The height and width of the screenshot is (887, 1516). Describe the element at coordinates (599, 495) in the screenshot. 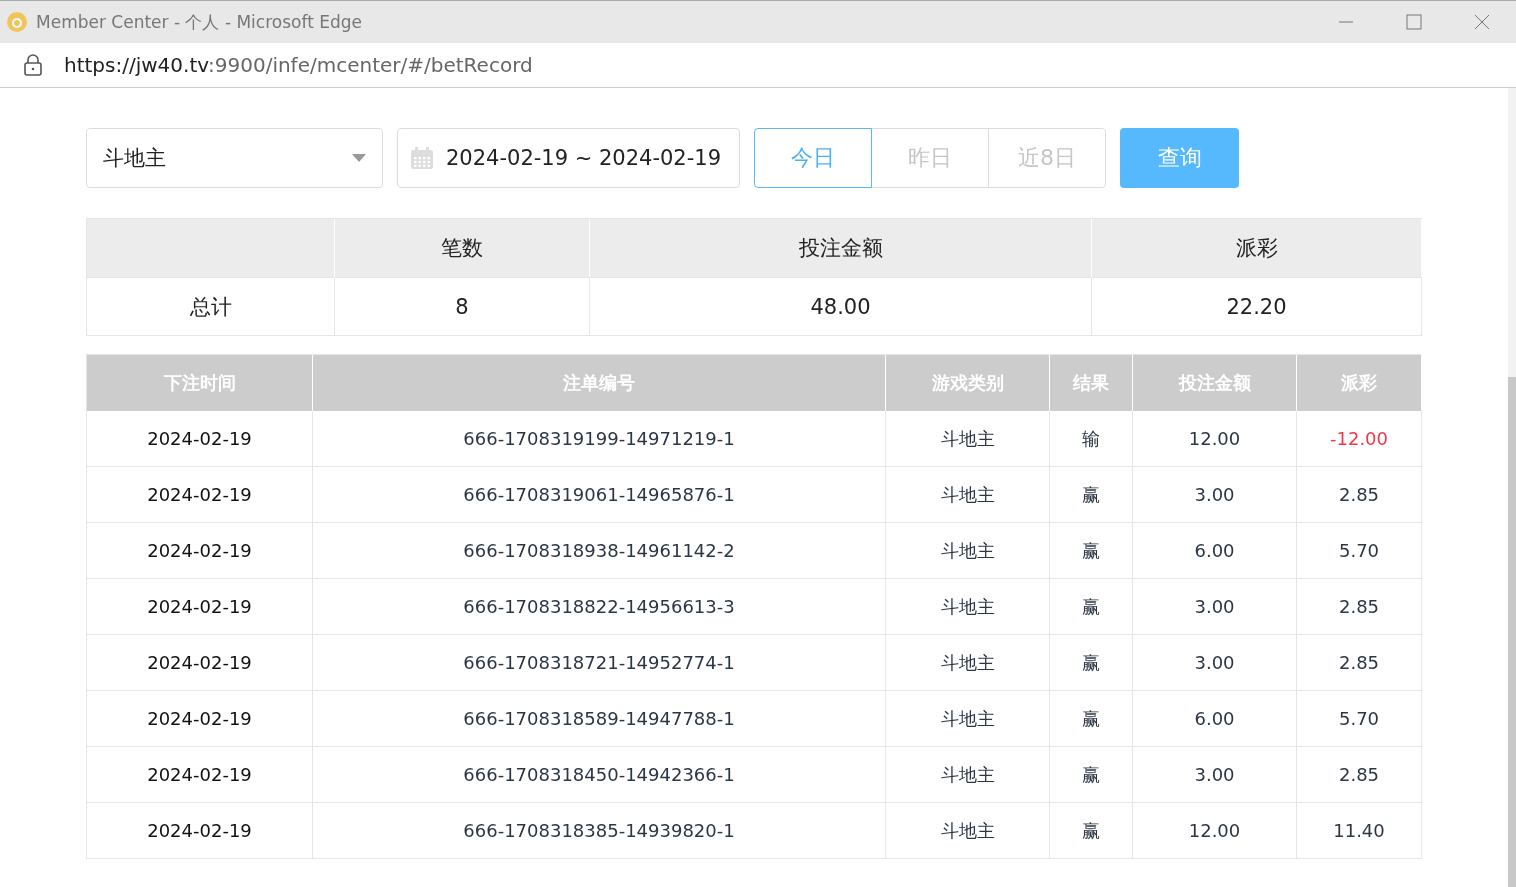

I see `table-cell: 666-1708319061-14965876-1` at that location.